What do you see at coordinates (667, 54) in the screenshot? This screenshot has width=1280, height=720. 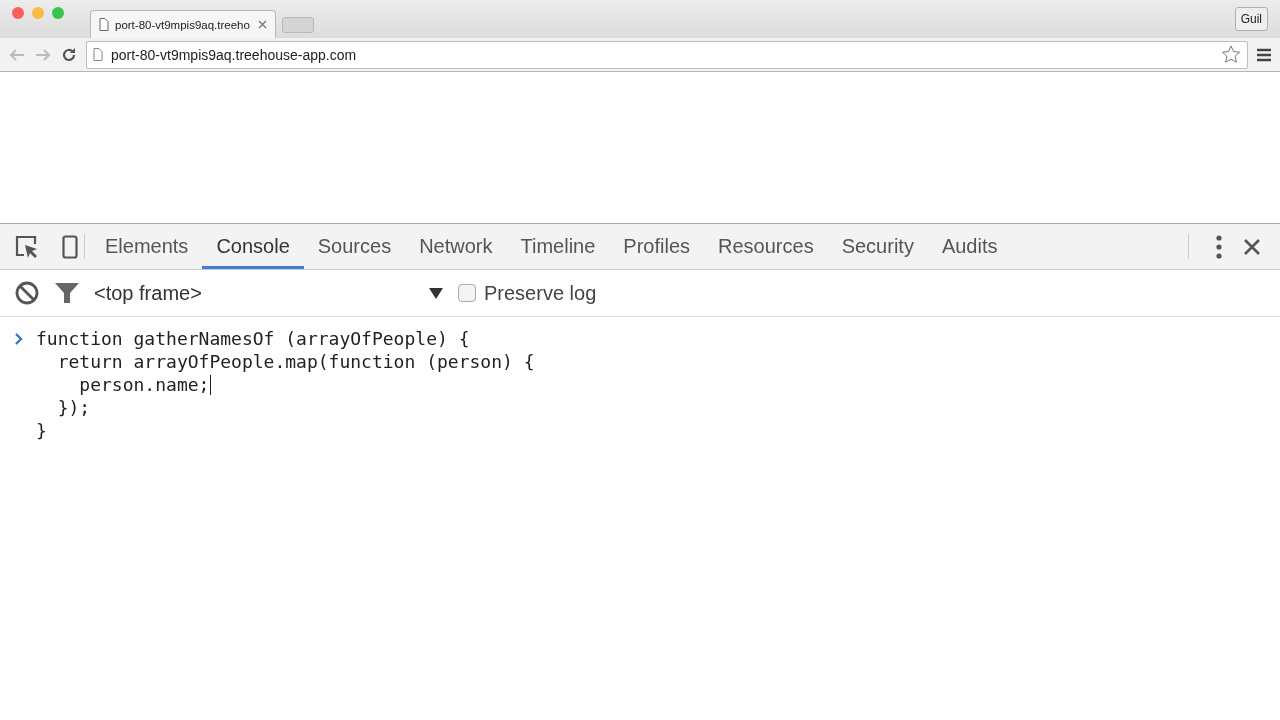 I see `address-bar: port-80-vt9mpis9aq.treehouse-app.com` at bounding box center [667, 54].